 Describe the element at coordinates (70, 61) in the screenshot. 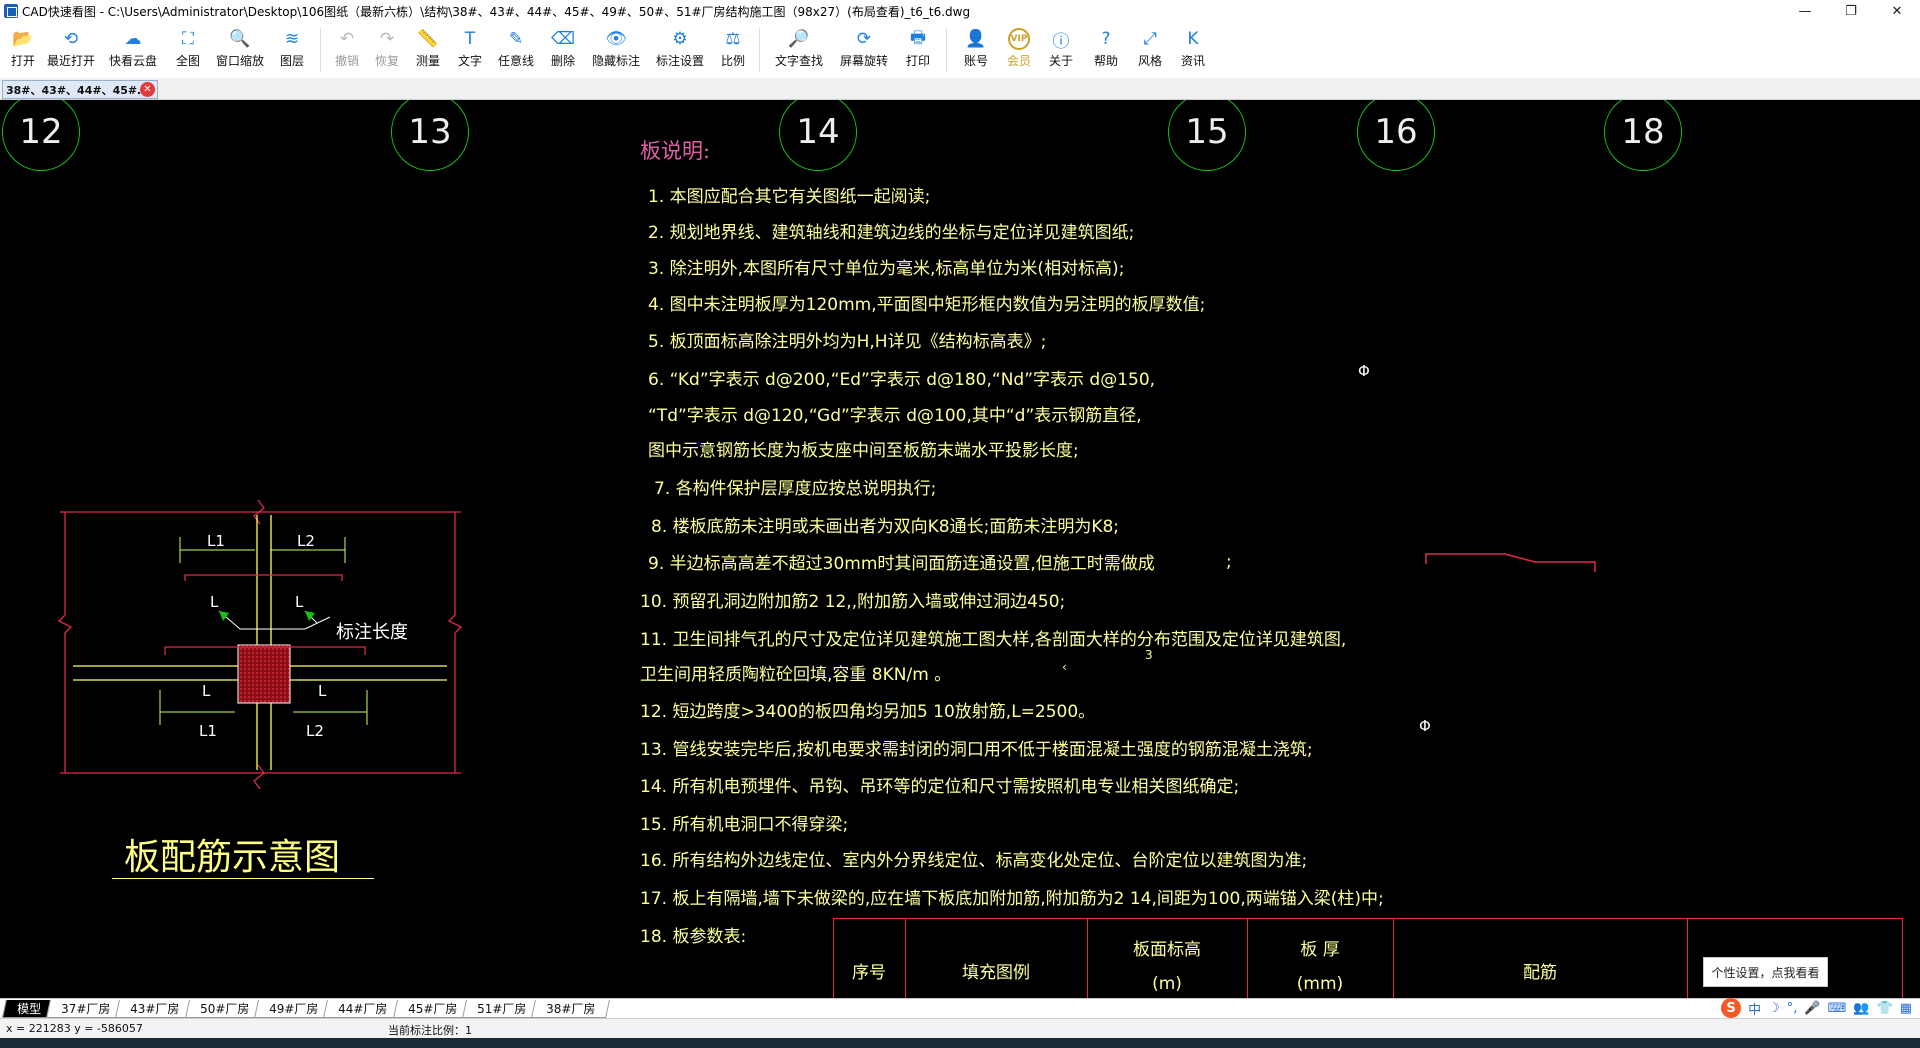

I see `toolbar-button-label: 最近打开` at that location.